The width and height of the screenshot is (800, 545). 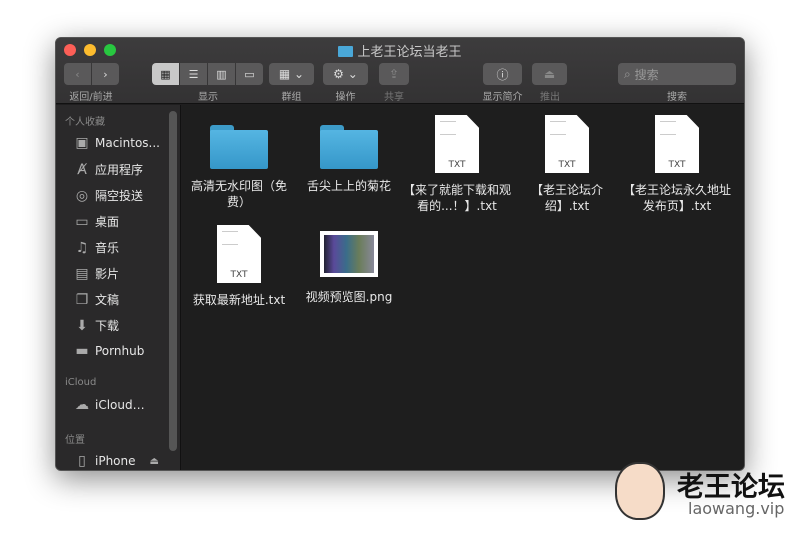 What do you see at coordinates (82, 273) in the screenshot?
I see `movies-icon: ▤` at bounding box center [82, 273].